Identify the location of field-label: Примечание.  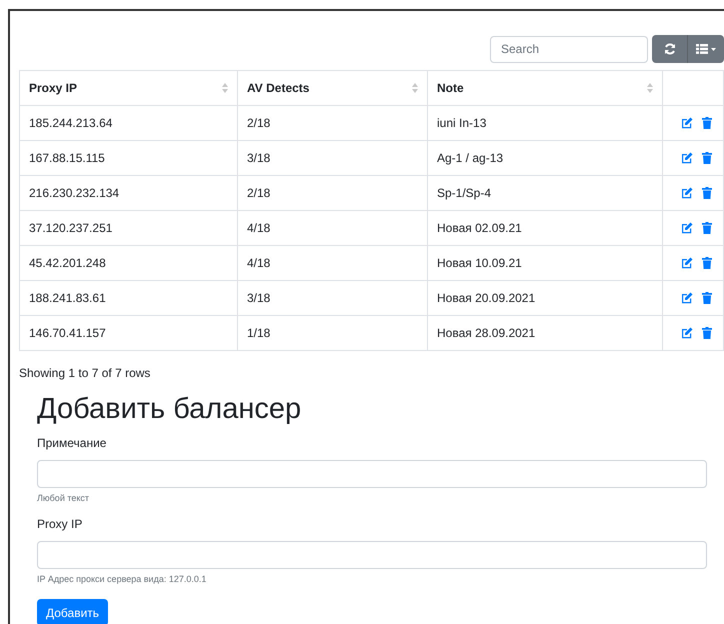
(71, 443).